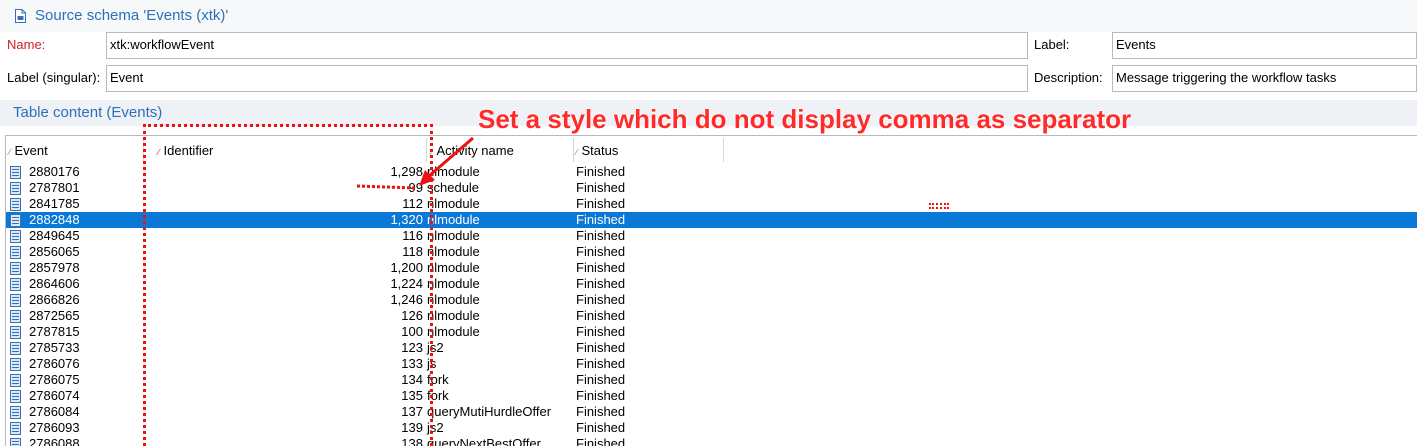 The height and width of the screenshot is (446, 1417). Describe the element at coordinates (54, 347) in the screenshot. I see `cell-event: 2785733` at that location.